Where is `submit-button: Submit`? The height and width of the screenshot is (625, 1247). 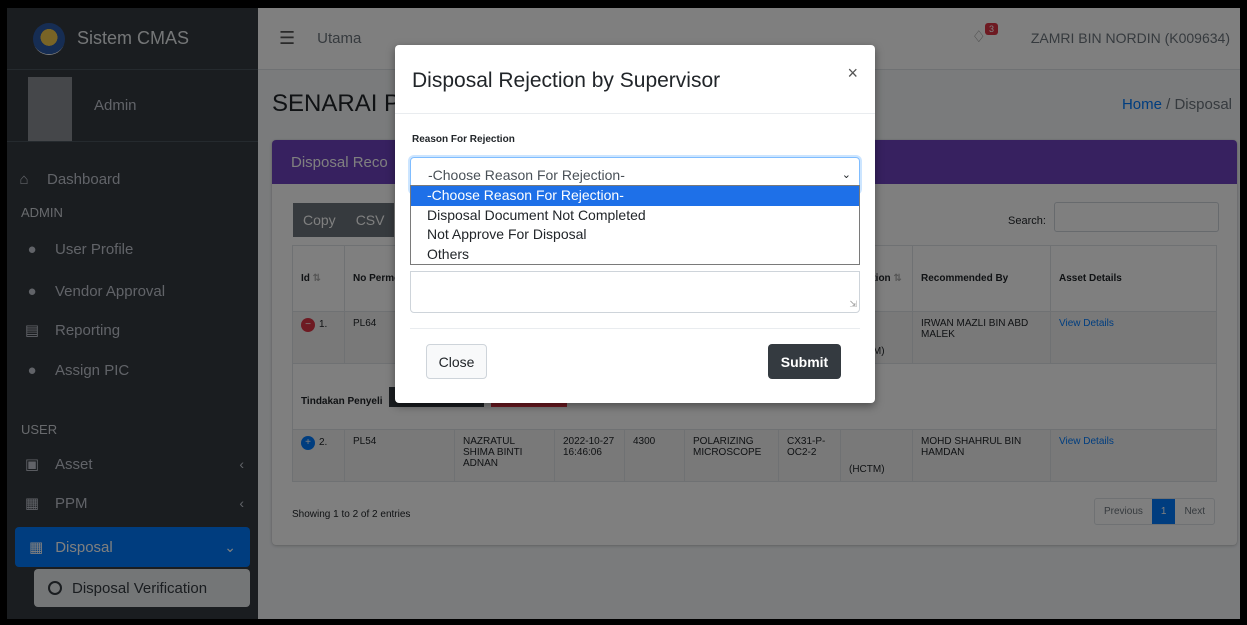 submit-button: Submit is located at coordinates (804, 361).